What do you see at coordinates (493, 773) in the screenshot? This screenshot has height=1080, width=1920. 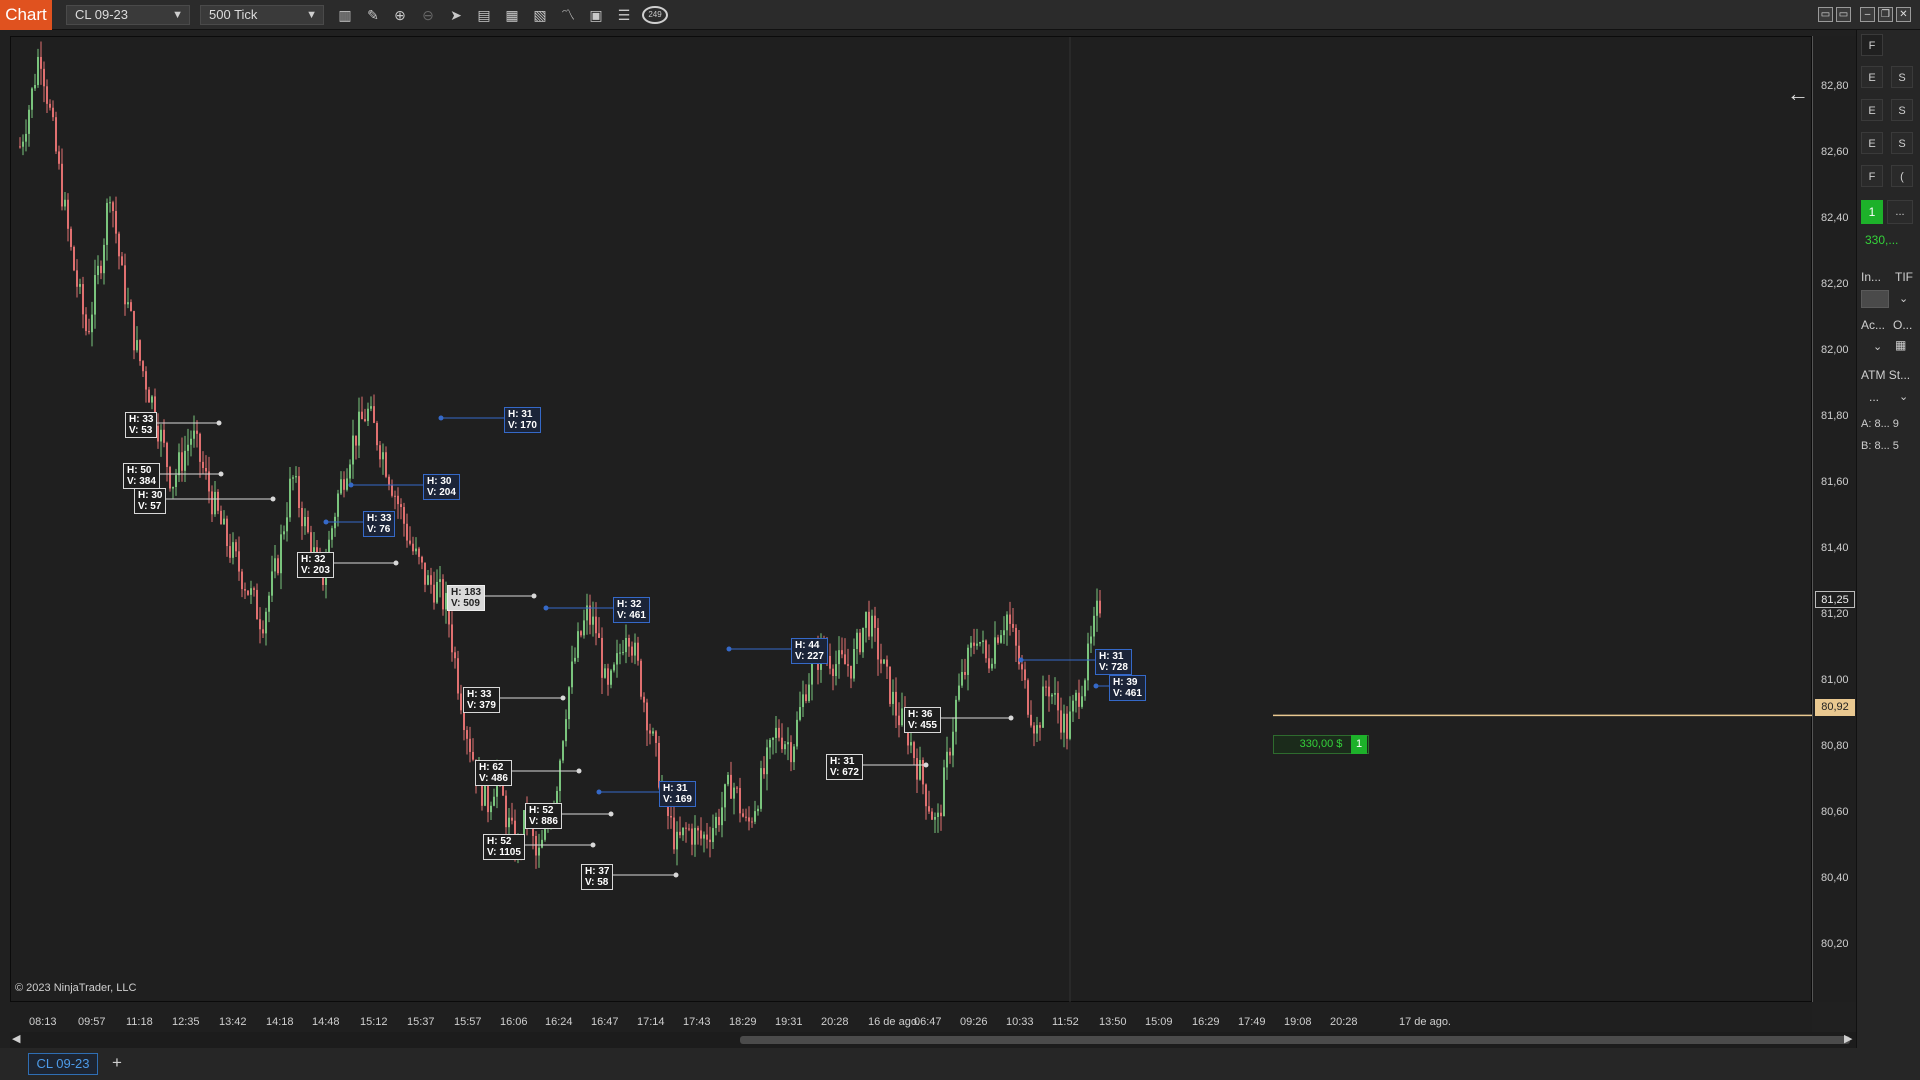 I see `swing-annotation: H: 62 V: 486` at bounding box center [493, 773].